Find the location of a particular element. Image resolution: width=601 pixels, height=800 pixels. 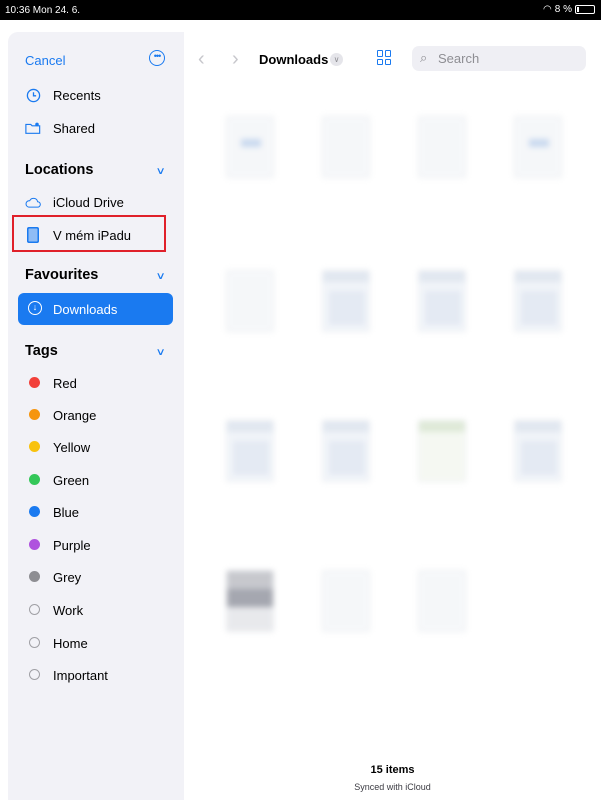

tag-item-orange: Orange is located at coordinates (96, 415).